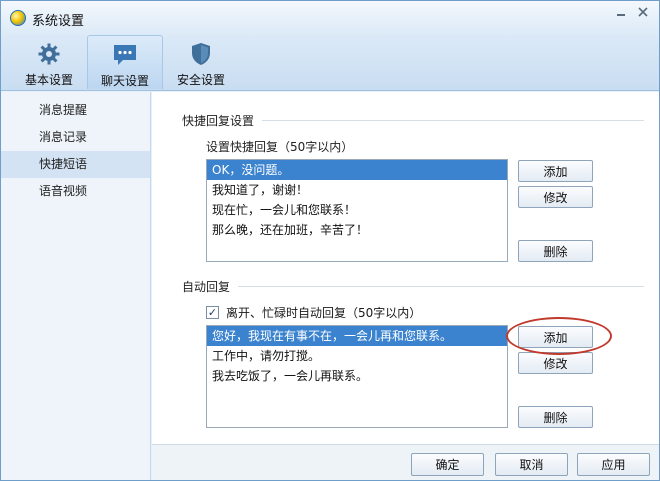  I want to click on tab-basic-settings: 基本设置, so click(49, 62).